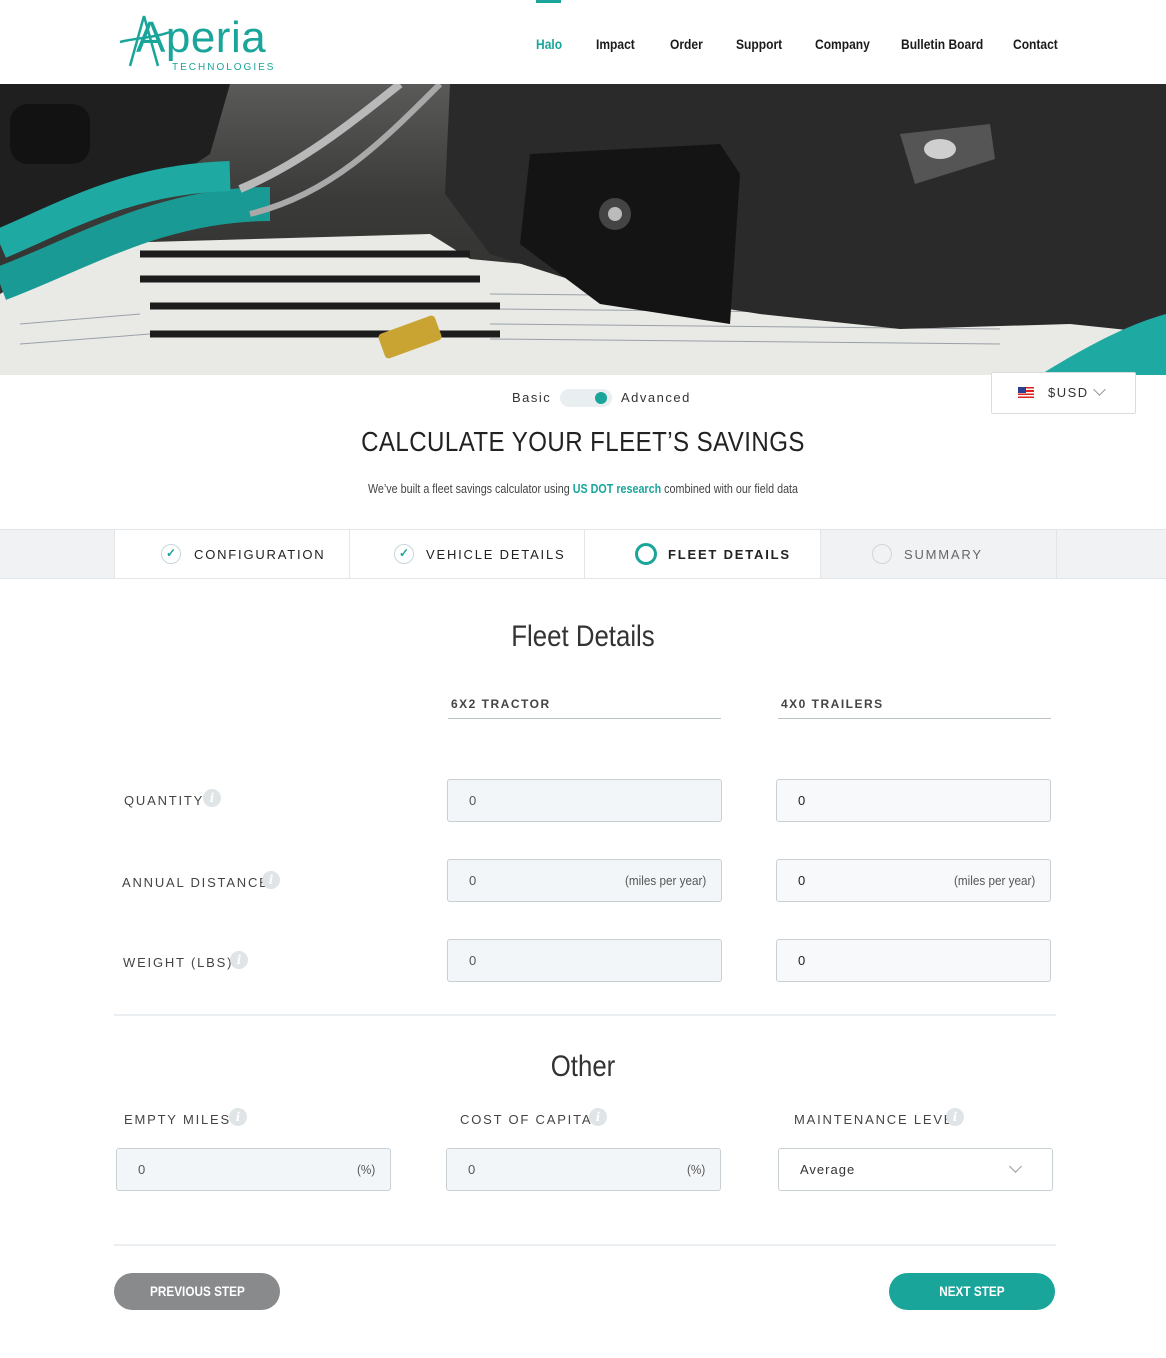  Describe the element at coordinates (601, 398) in the screenshot. I see `toggle-knob` at that location.